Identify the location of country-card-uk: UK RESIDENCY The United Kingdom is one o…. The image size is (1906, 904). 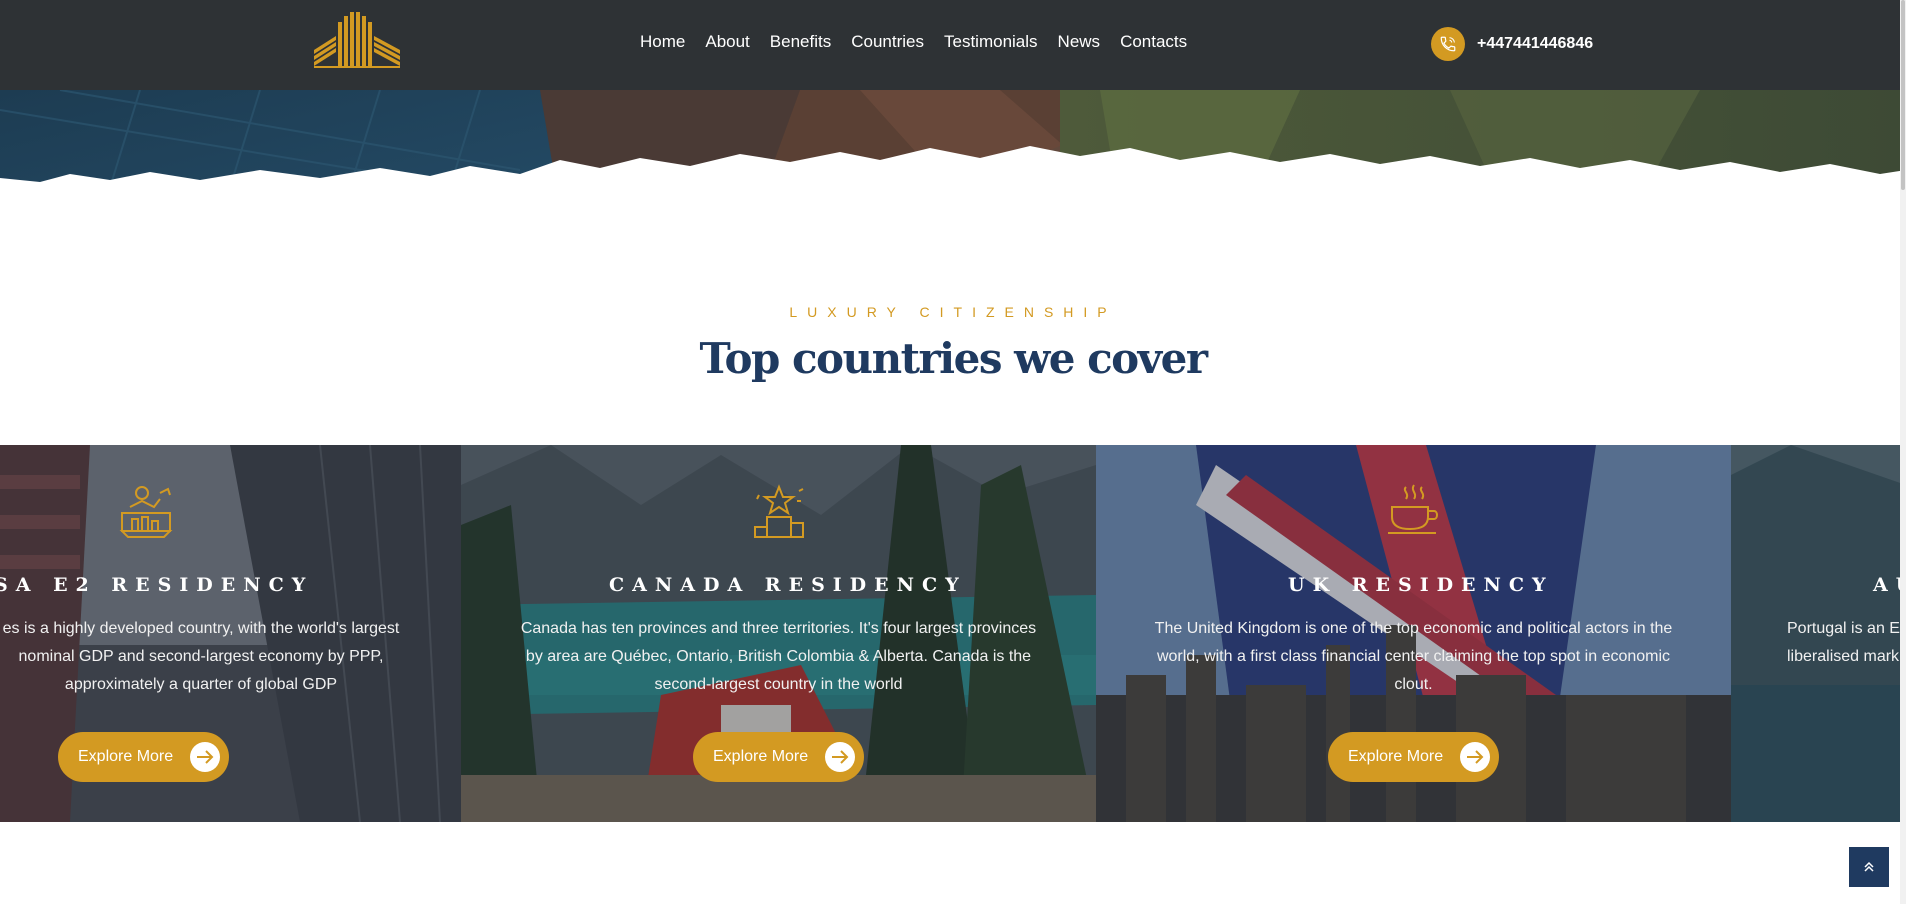
(1413, 633).